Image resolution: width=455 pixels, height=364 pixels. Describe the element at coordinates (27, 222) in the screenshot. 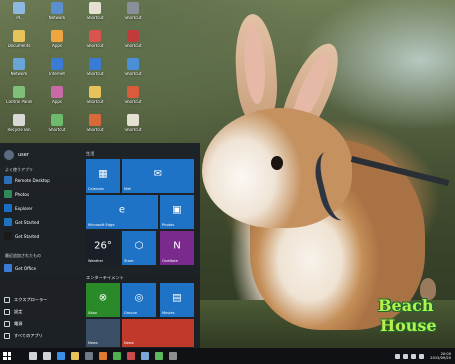

I see `start-app-label: Get Started` at that location.